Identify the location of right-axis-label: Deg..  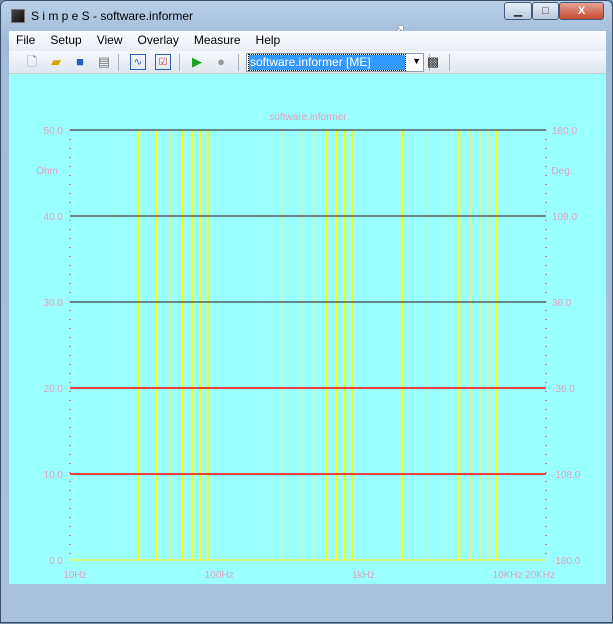
(561, 171).